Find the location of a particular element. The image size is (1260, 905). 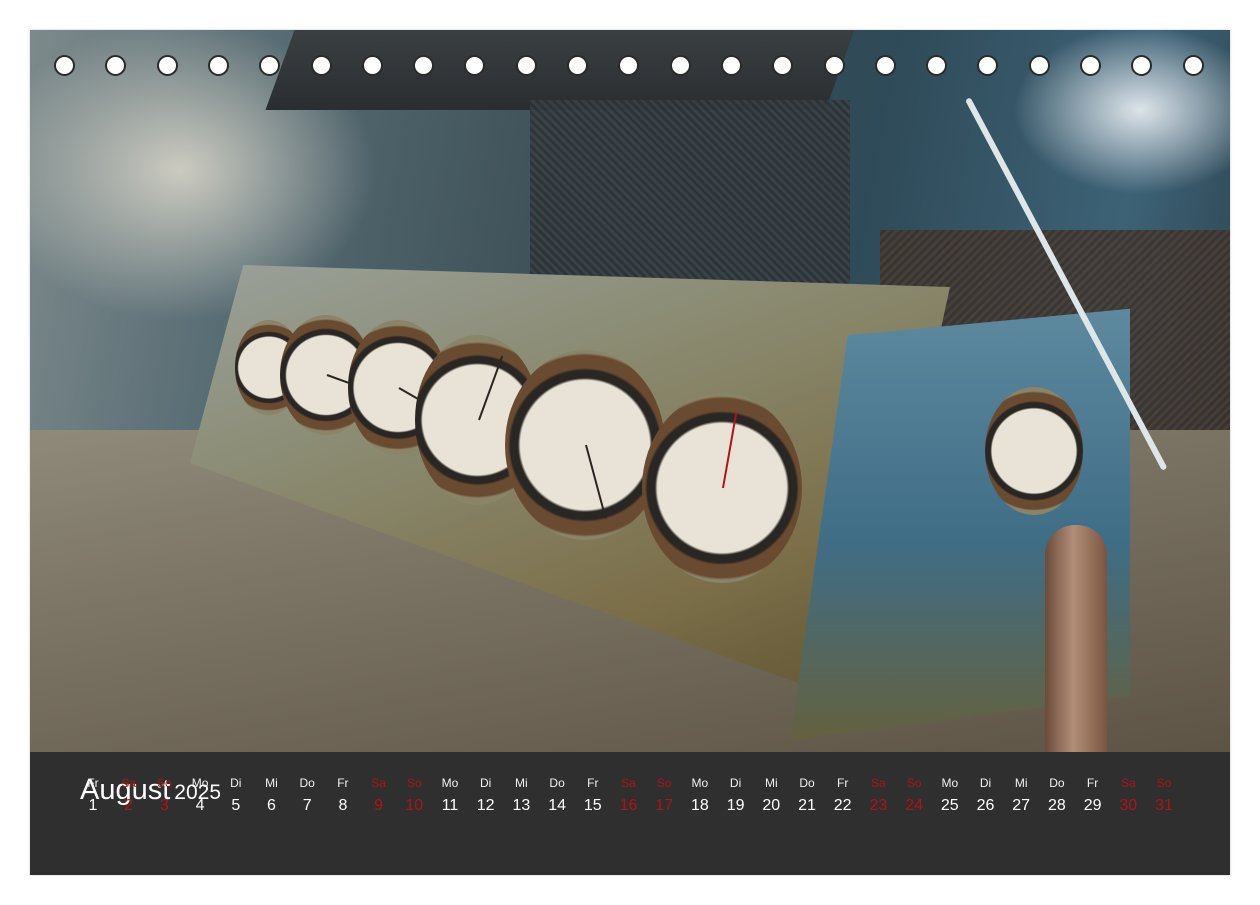

day-cell: So 17 is located at coordinates (664, 795).